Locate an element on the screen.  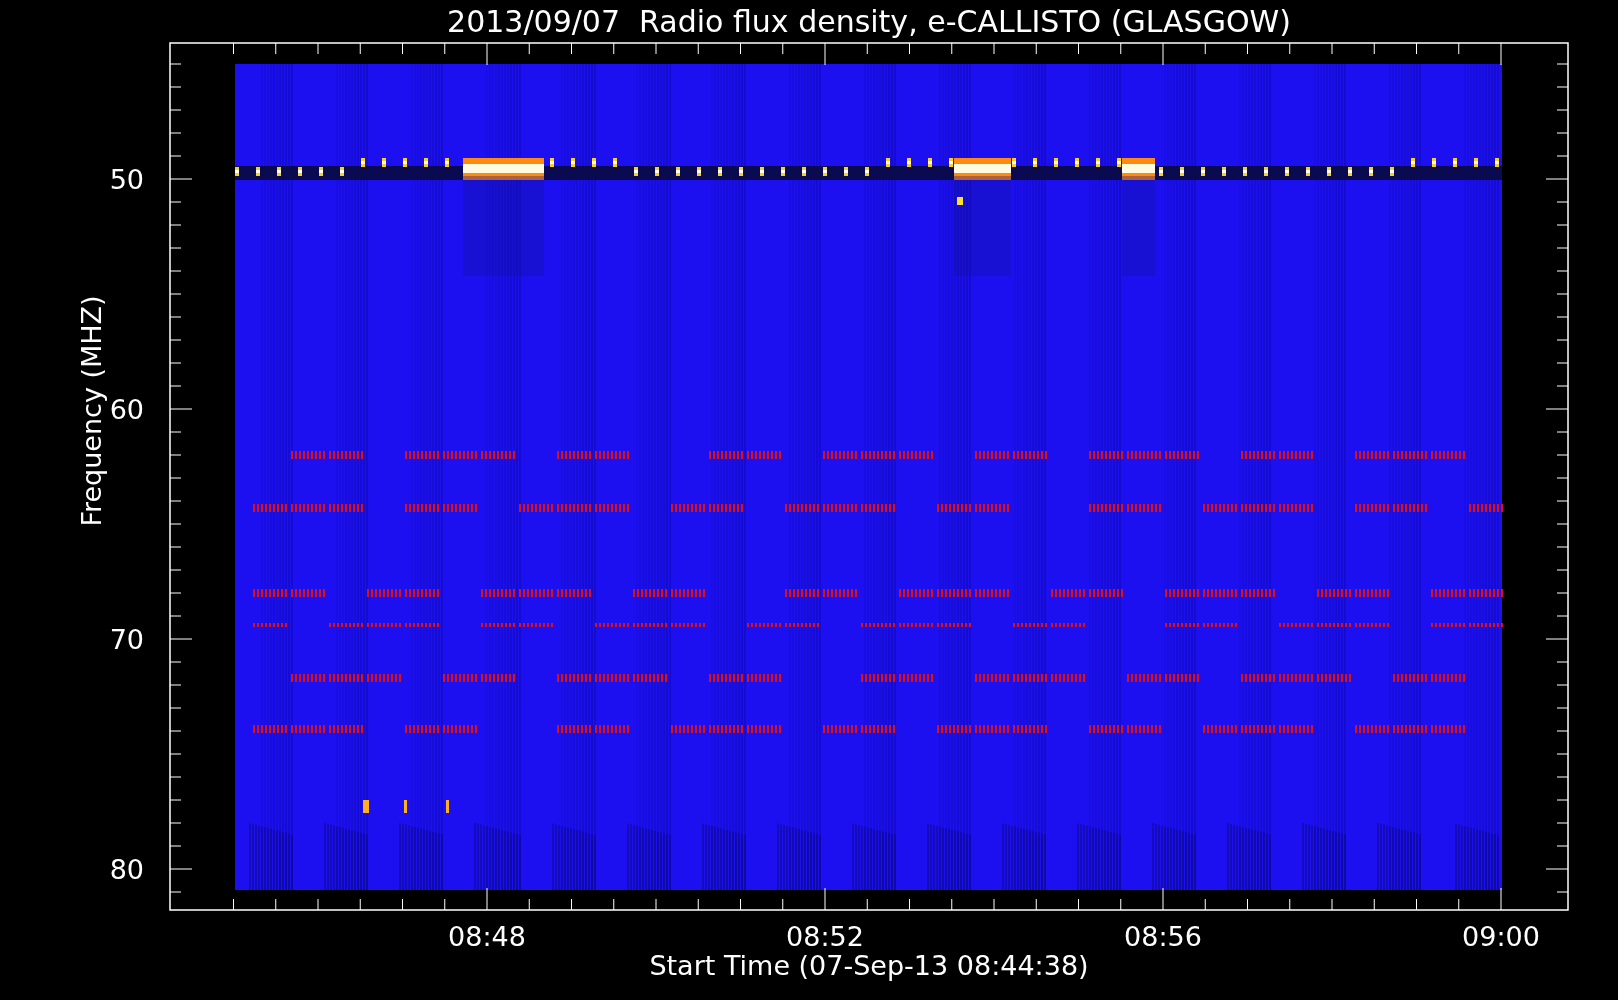
x-axis-label: Start Time (07-Sep-13 08:44:38) is located at coordinates (869, 965).